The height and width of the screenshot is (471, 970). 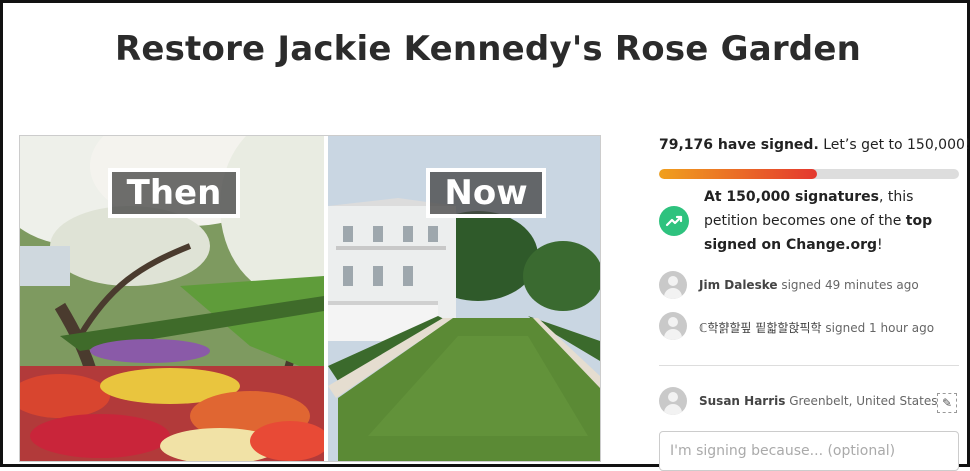 What do you see at coordinates (738, 174) in the screenshot?
I see `progress-fill` at bounding box center [738, 174].